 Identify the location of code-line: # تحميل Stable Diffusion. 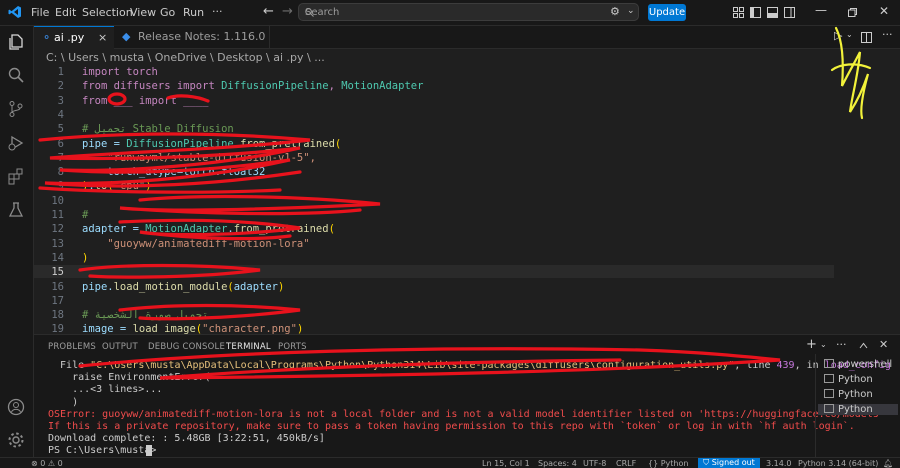
(158, 129).